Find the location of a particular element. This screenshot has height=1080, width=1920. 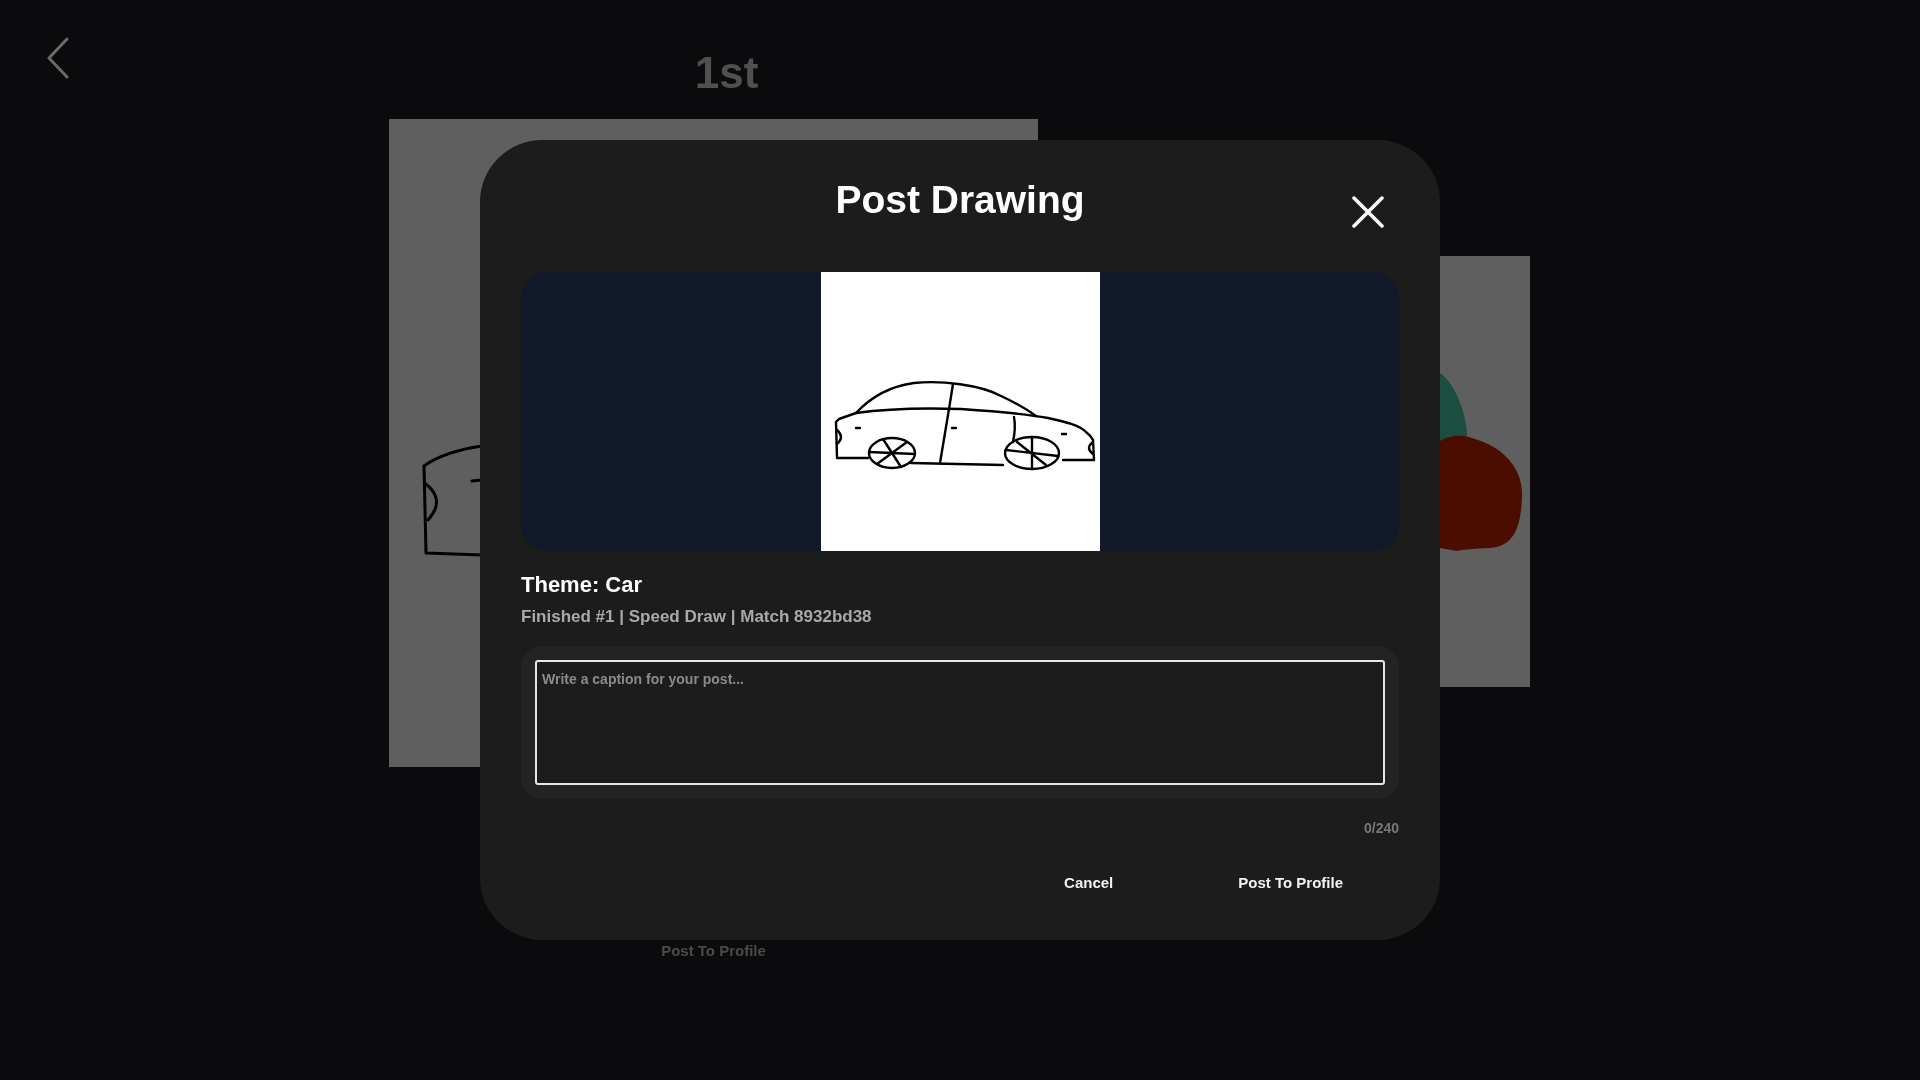

match-details: Finished #1 | Speed Draw | Match 8932bd38 is located at coordinates (696, 617).